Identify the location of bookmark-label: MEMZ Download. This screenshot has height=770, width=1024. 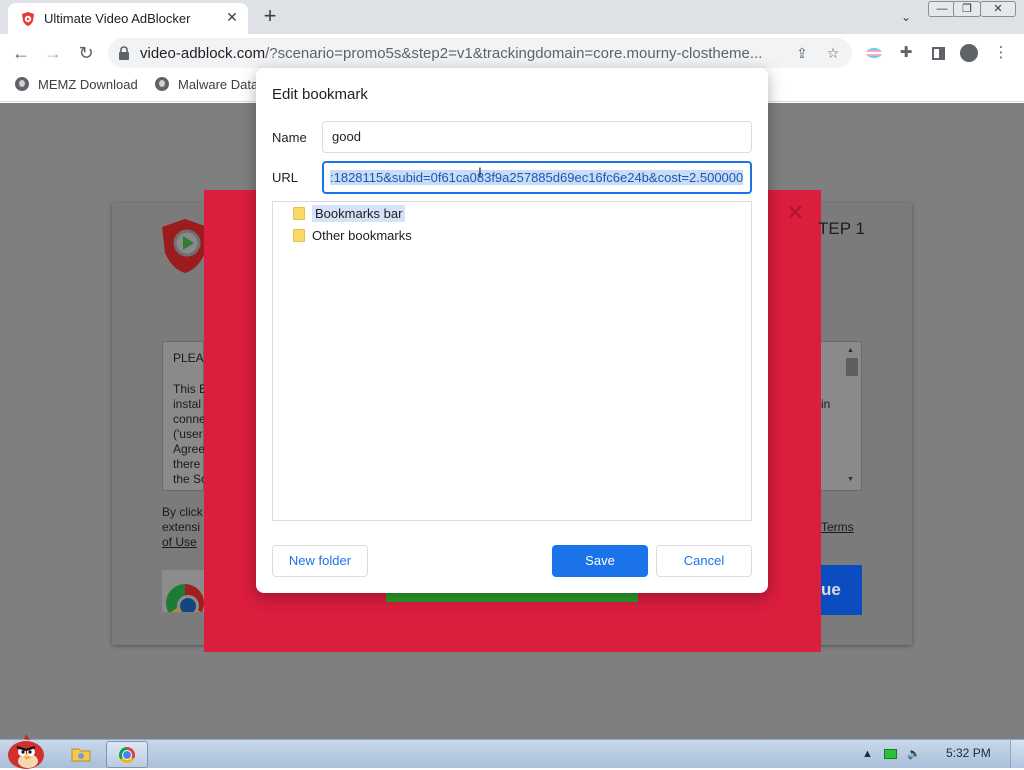
(88, 84).